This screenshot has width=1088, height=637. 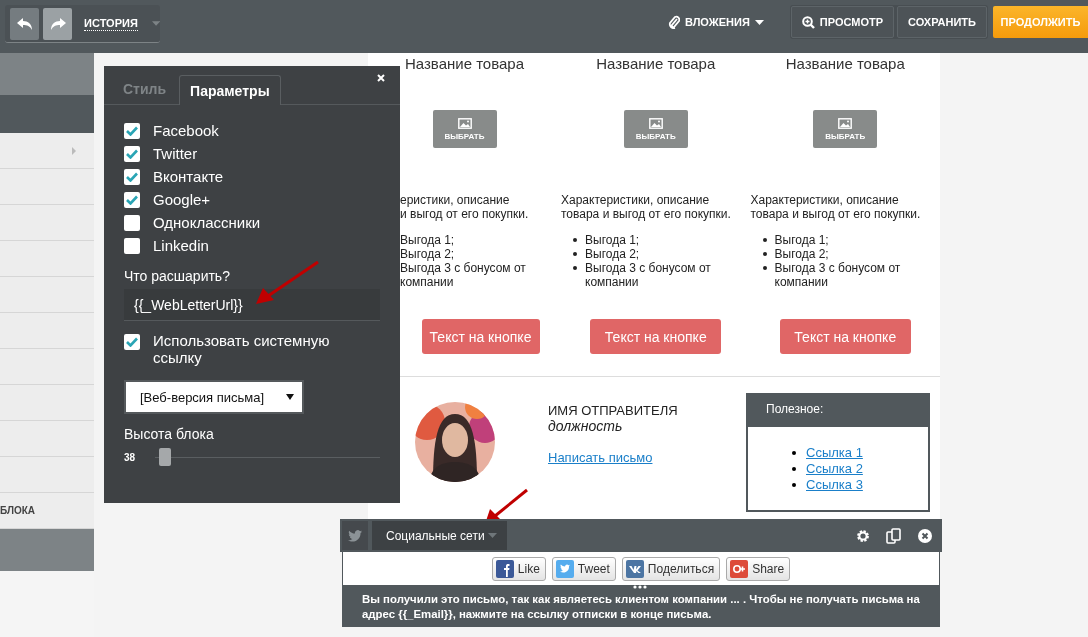 I want to click on redo-icon, so click(x=57, y=23).